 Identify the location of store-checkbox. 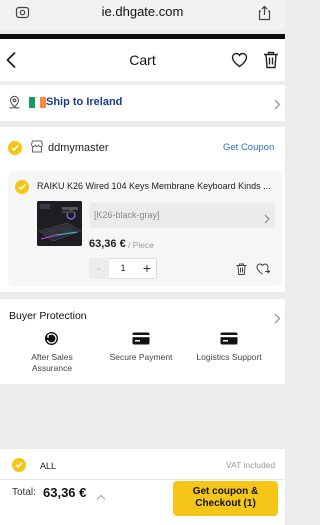
(15, 148).